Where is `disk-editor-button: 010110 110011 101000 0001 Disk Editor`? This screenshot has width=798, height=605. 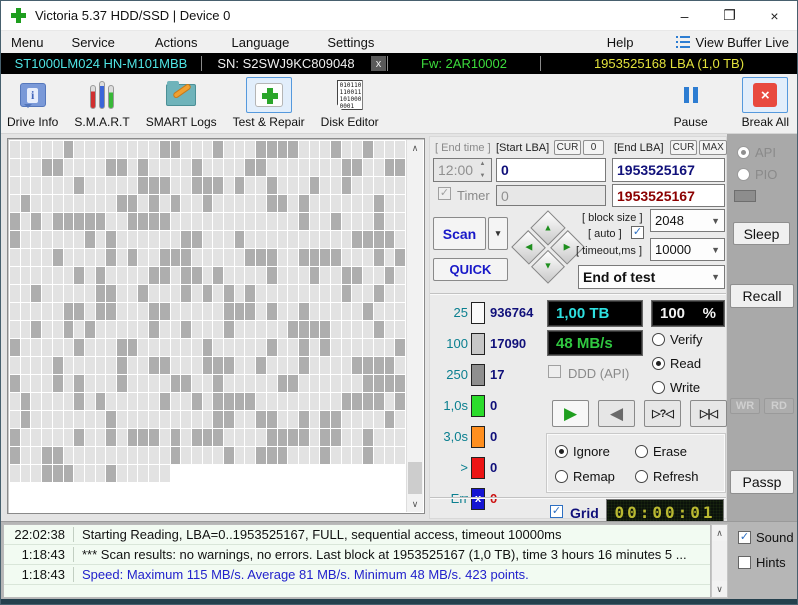 disk-editor-button: 010110 110011 101000 0001 Disk Editor is located at coordinates (350, 103).